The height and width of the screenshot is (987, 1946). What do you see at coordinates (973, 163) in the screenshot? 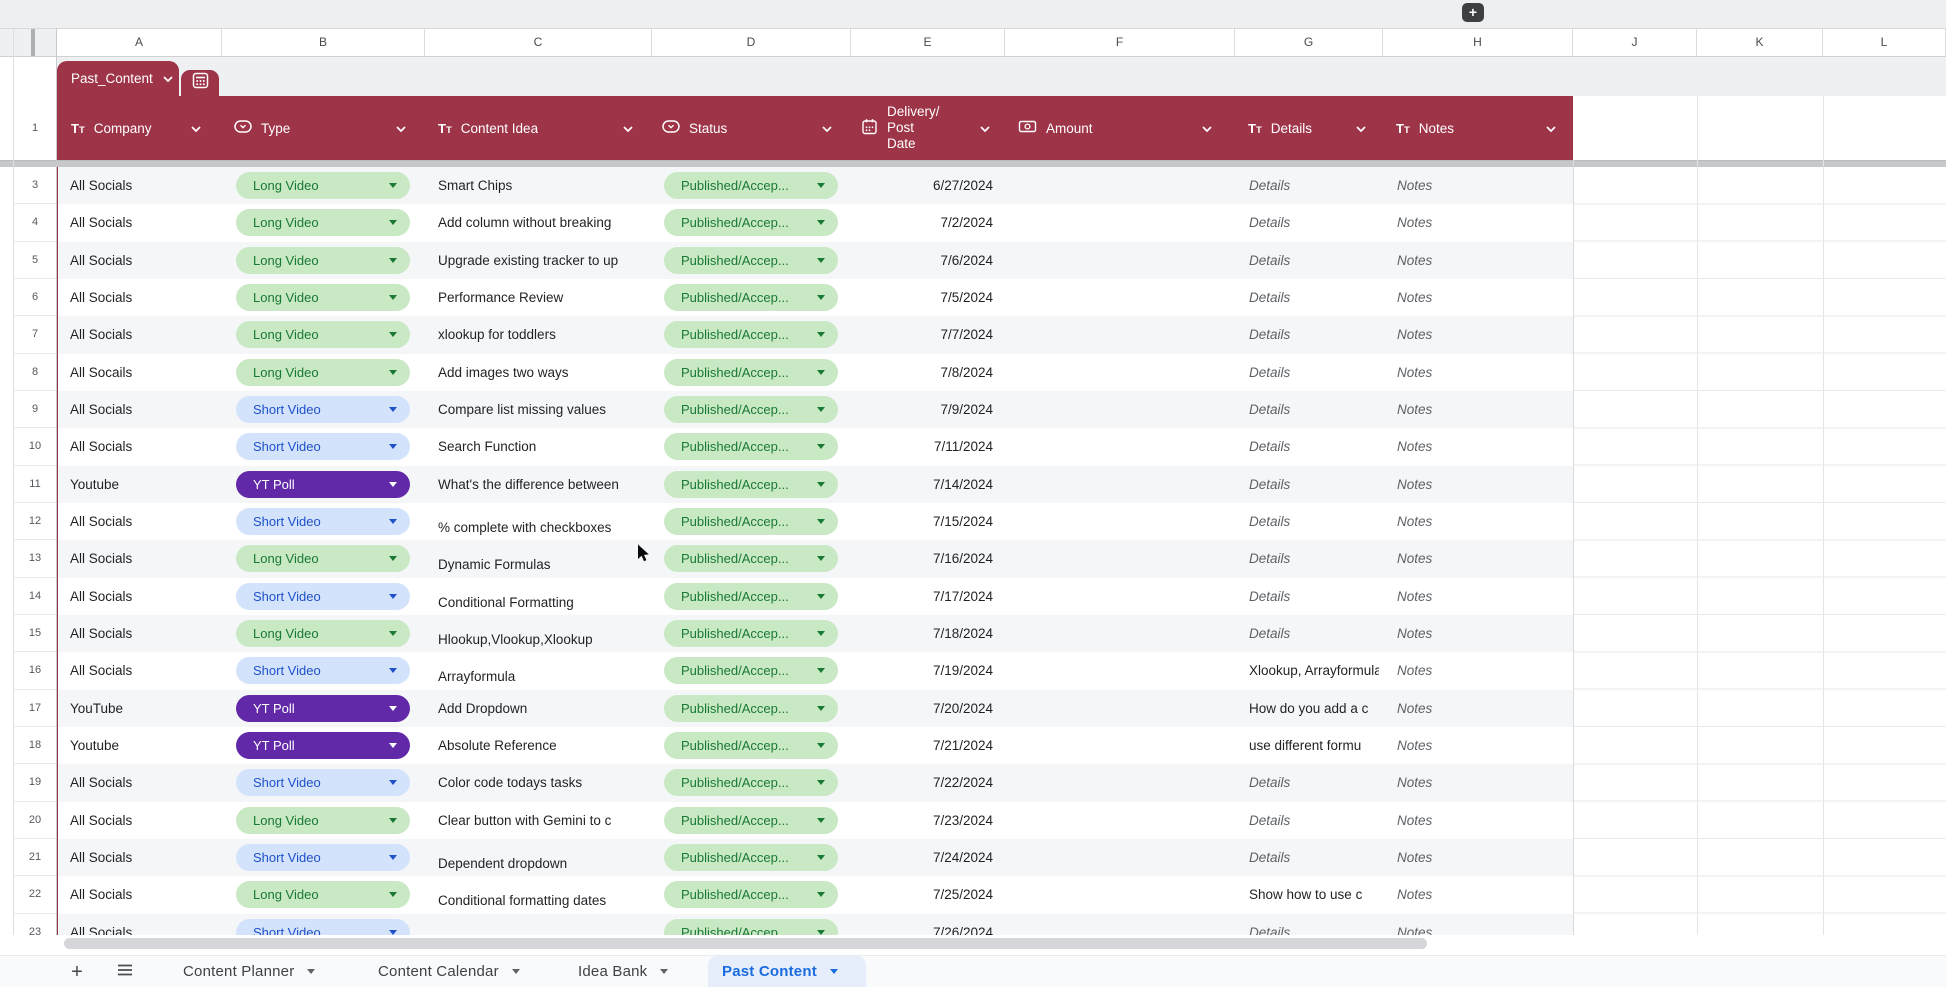
I see `hidden-row-indicator` at bounding box center [973, 163].